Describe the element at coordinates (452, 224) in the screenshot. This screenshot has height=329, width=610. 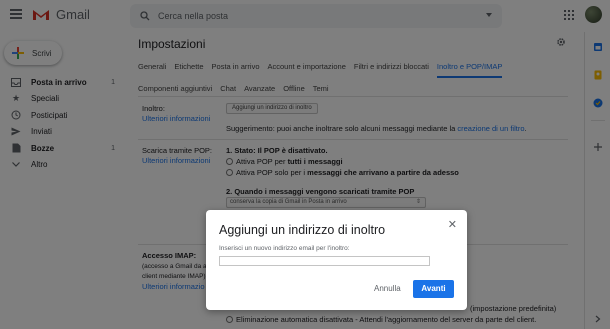
I see `close-icon: ✕` at that location.